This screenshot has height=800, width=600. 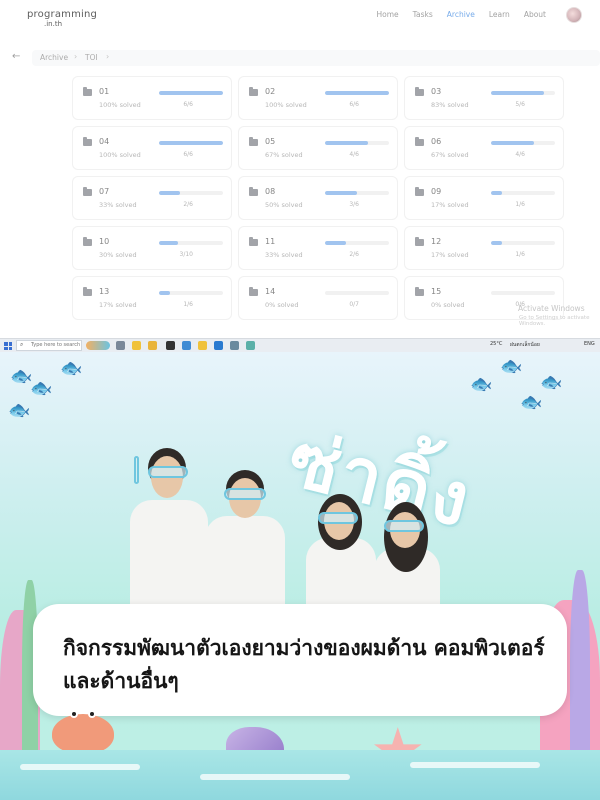 I want to click on contest-card: 06 67% solved 4/6, so click(x=484, y=148).